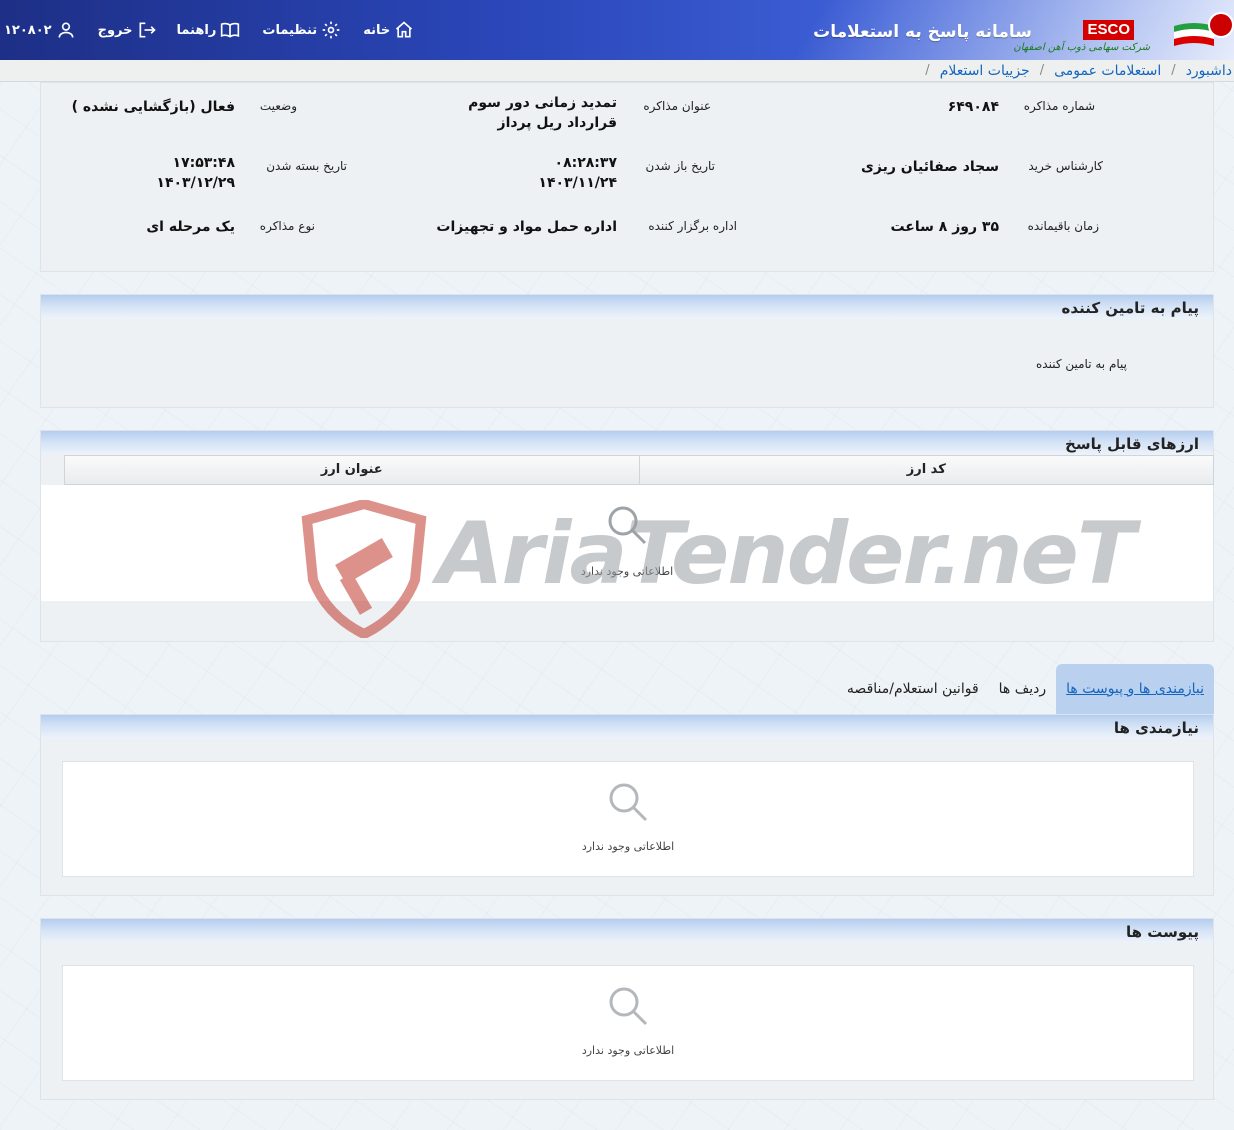 This screenshot has height=1130, width=1234. I want to click on guide-label: راهنما, so click(196, 30).